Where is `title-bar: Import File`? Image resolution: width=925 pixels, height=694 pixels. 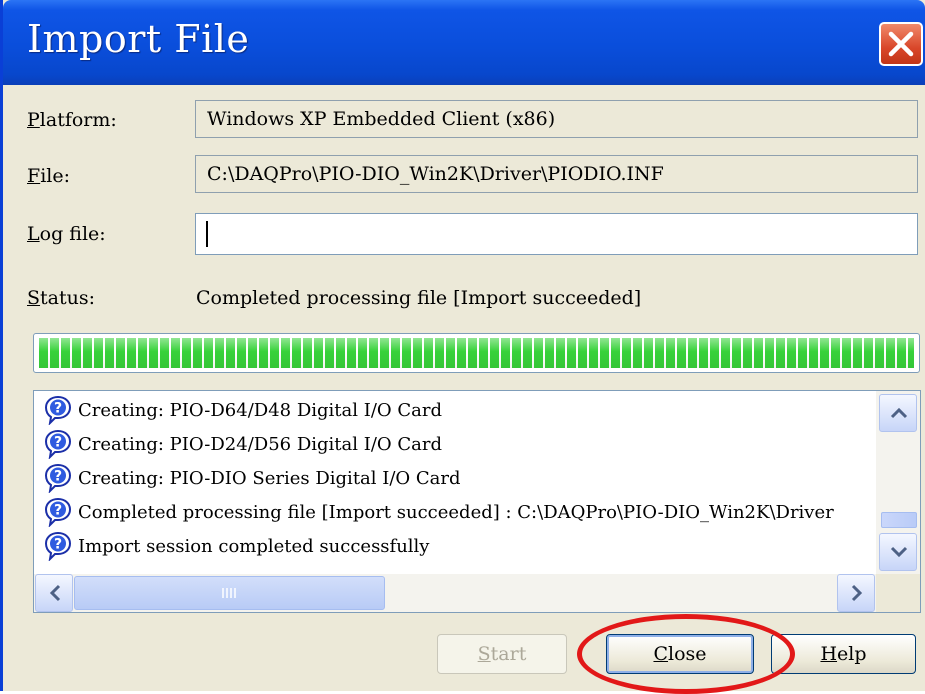 title-bar: Import File is located at coordinates (464, 42).